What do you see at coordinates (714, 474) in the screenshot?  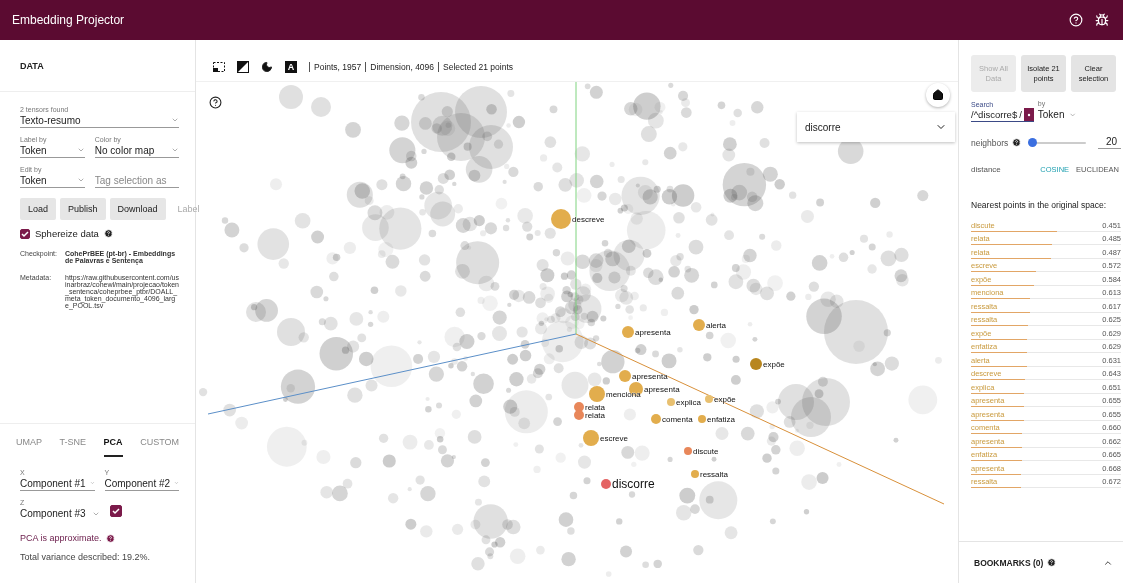 I see `point-label: ressalta` at bounding box center [714, 474].